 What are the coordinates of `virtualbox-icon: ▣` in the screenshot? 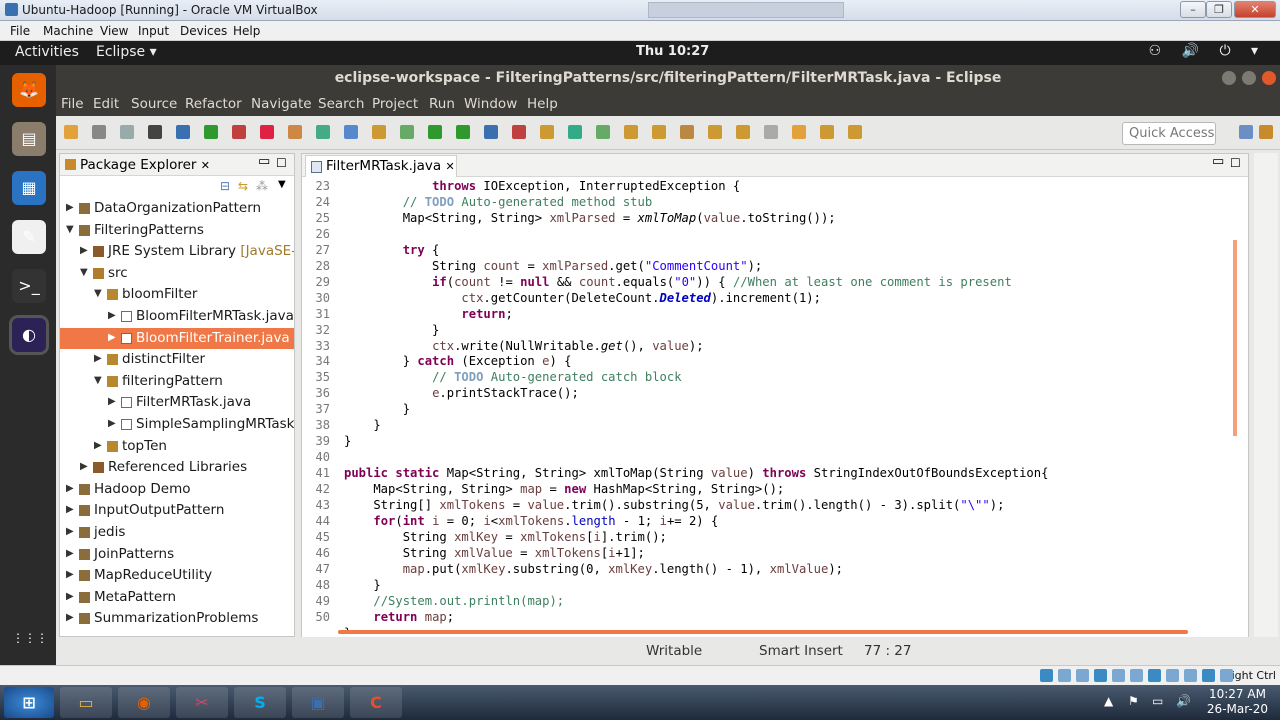 It's located at (318, 702).